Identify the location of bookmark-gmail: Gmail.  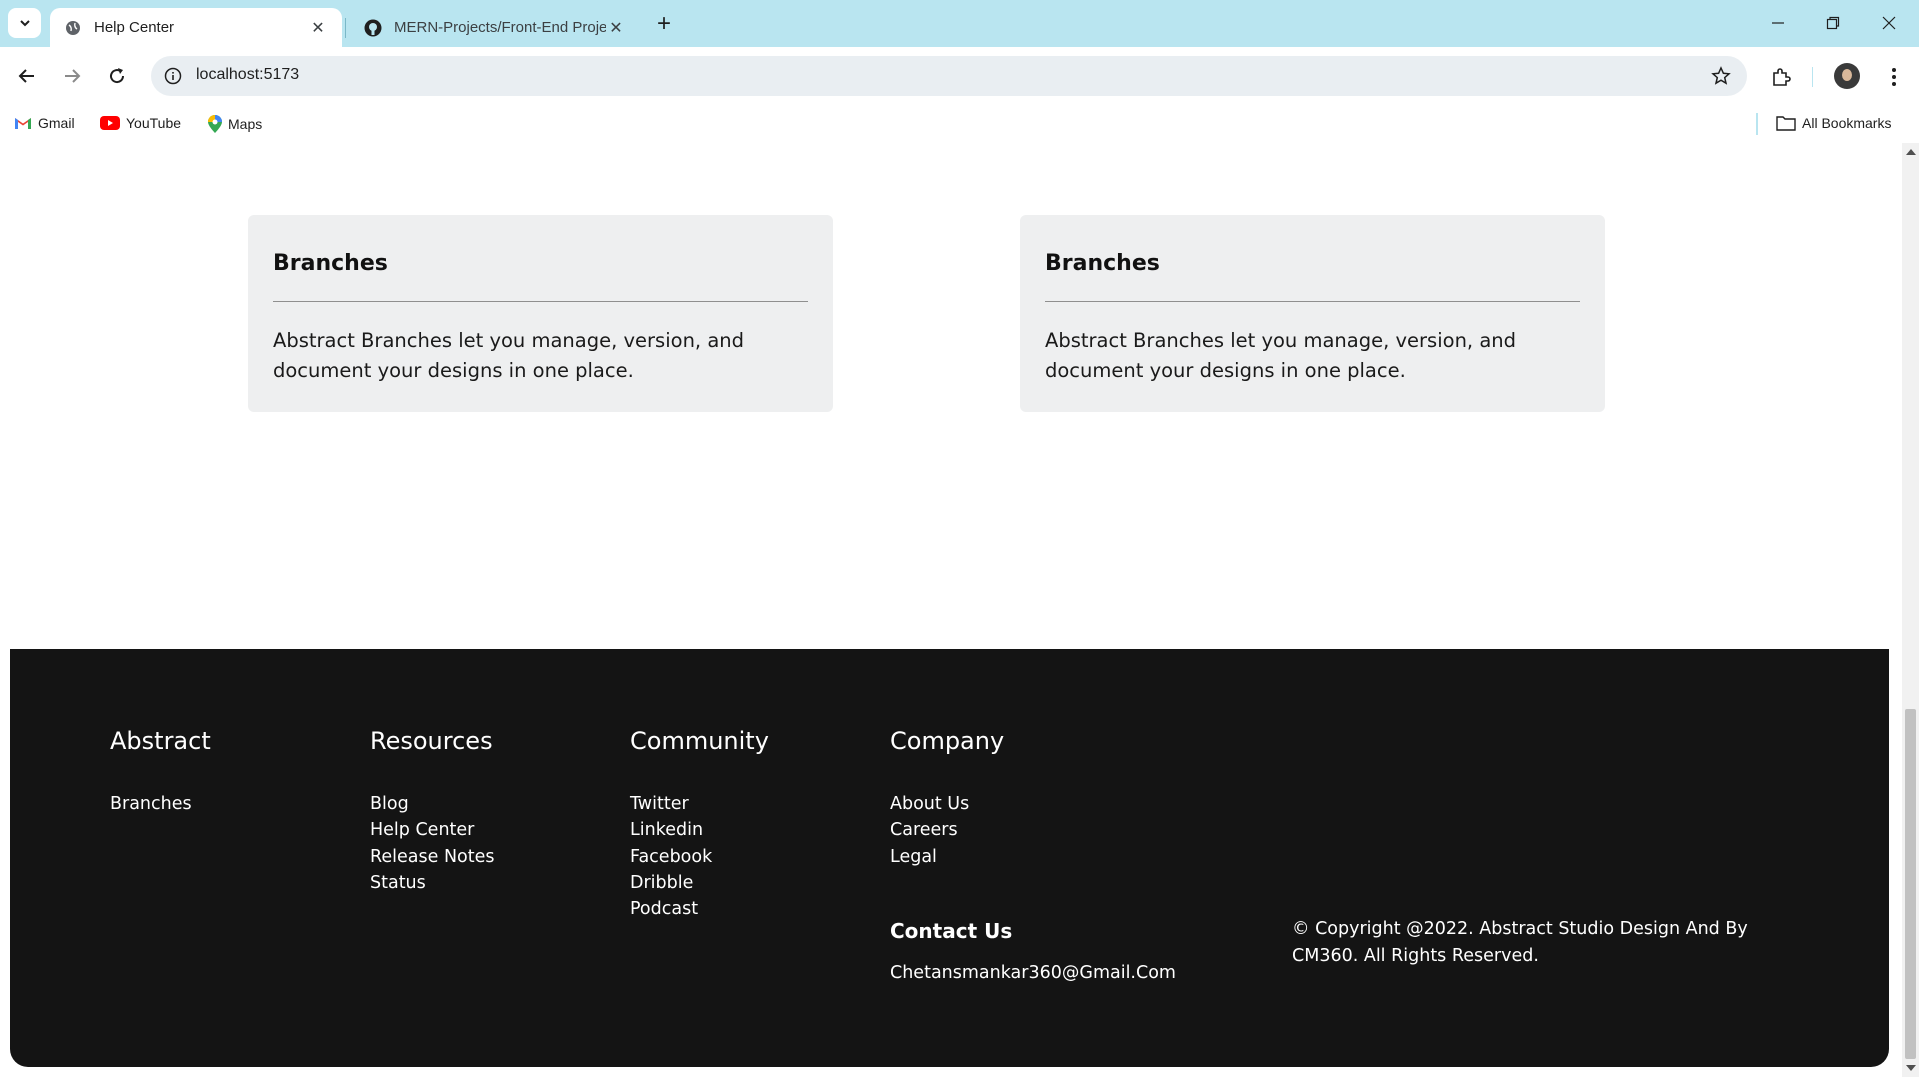
(44, 123).